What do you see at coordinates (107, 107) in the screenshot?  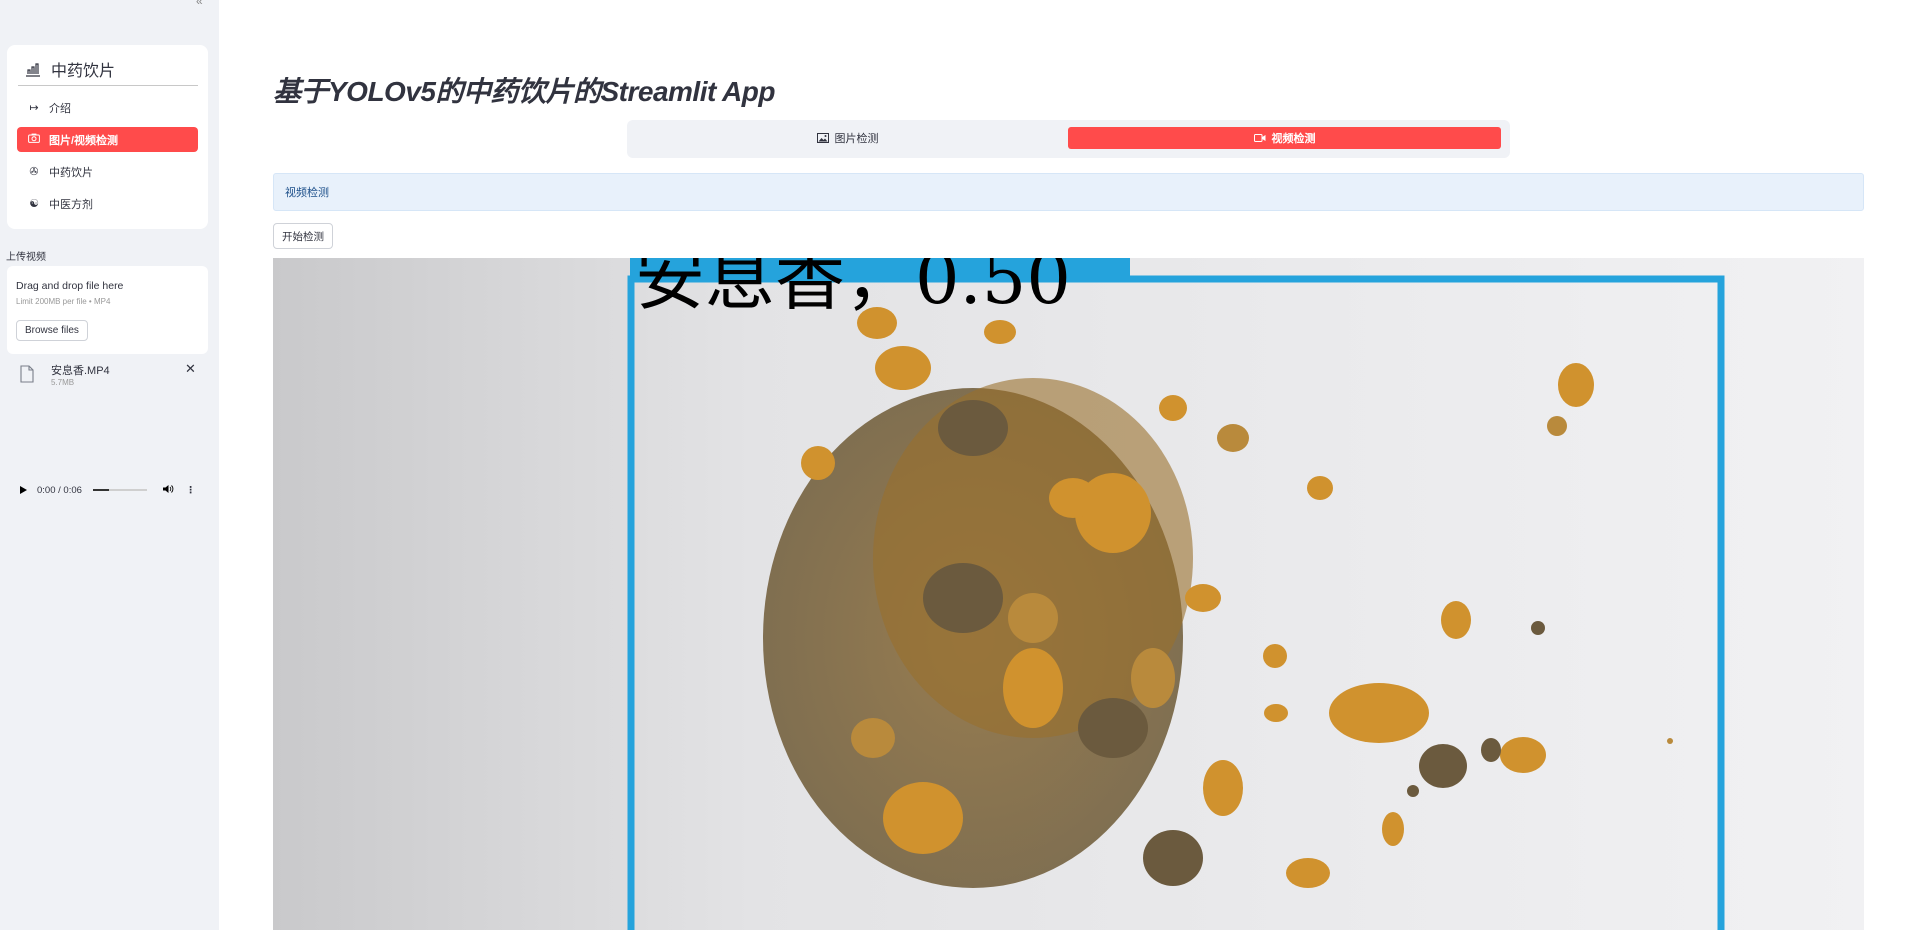 I see `menu-item-intro: ↦ 介绍` at bounding box center [107, 107].